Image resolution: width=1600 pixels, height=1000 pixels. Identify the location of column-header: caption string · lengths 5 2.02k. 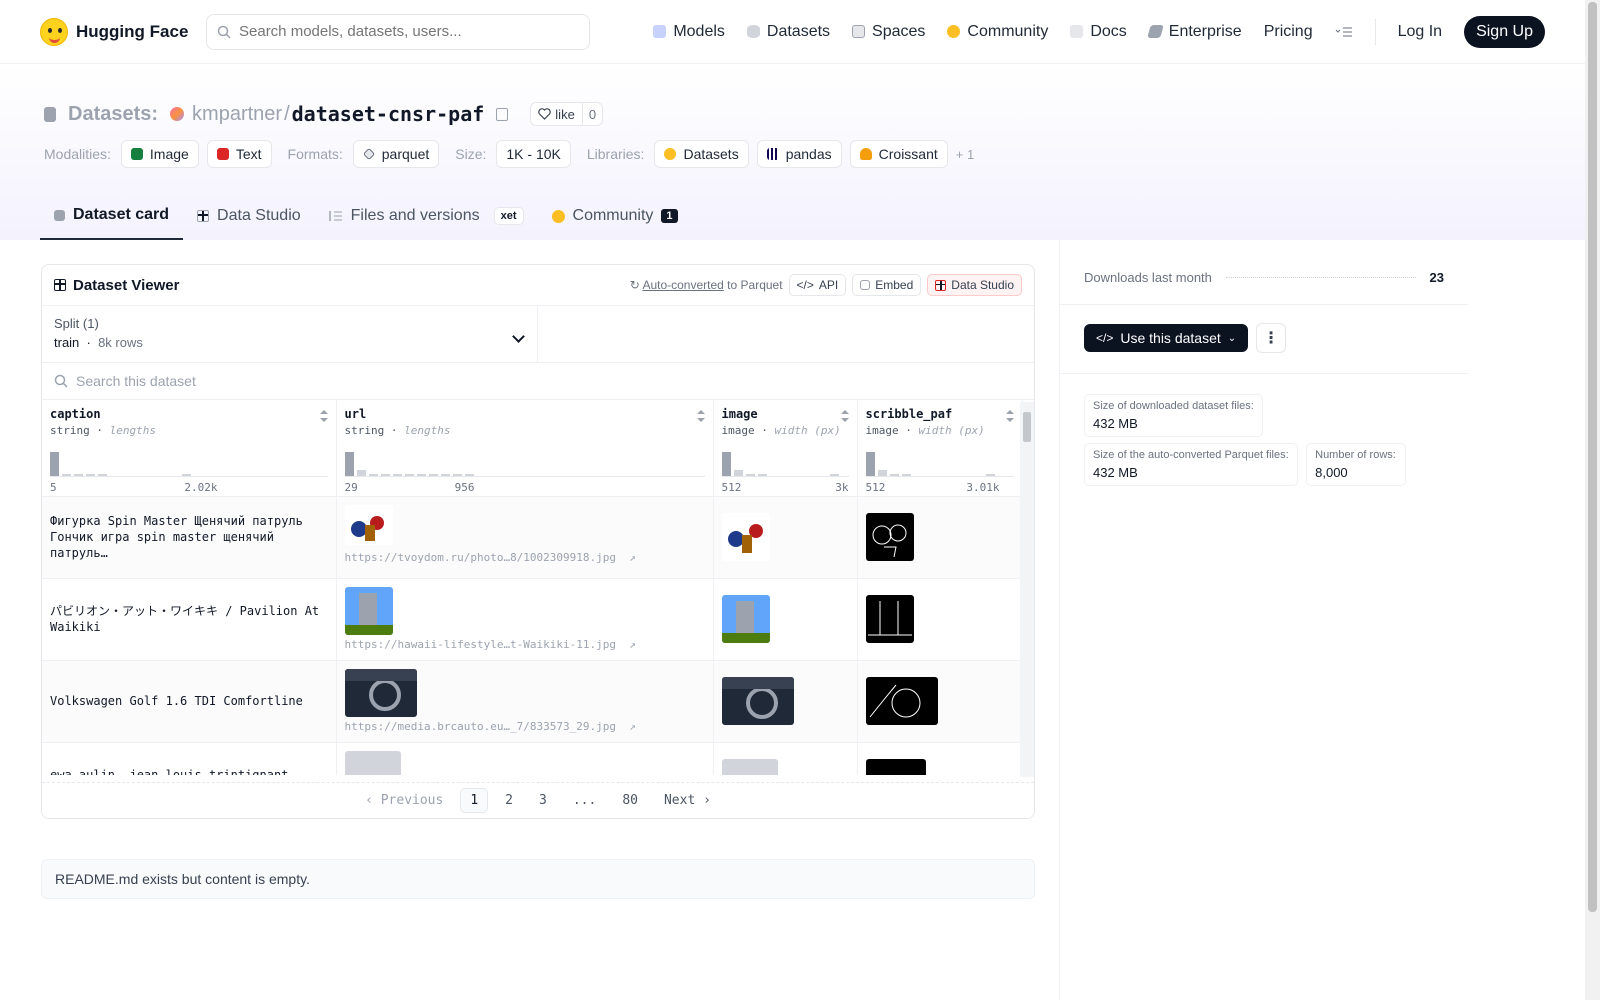
(189, 448).